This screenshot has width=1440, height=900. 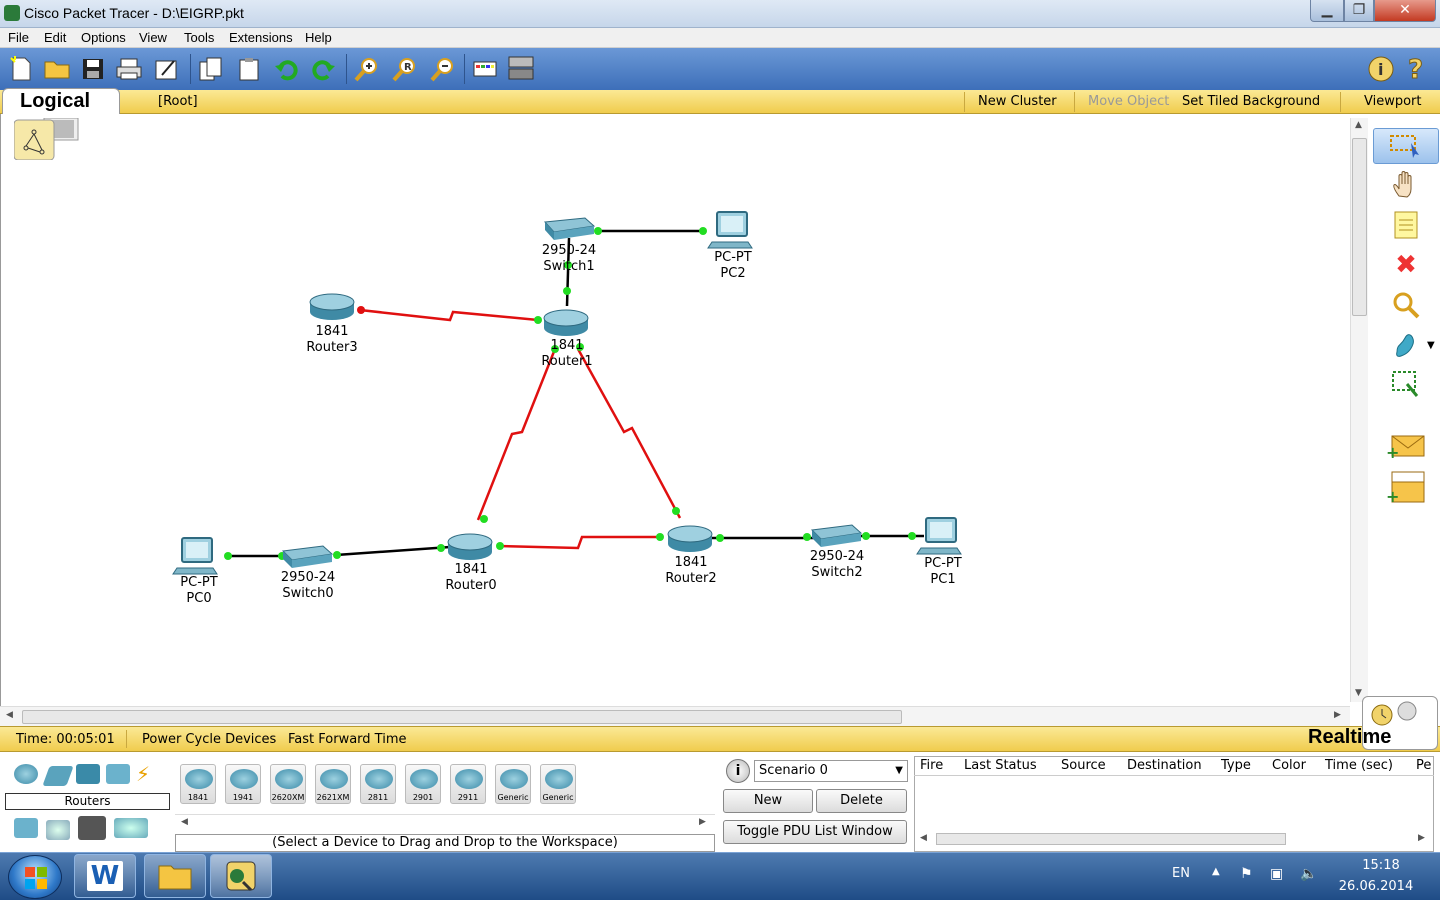 What do you see at coordinates (1327, 11) in the screenshot?
I see `minimize-button: ▁` at bounding box center [1327, 11].